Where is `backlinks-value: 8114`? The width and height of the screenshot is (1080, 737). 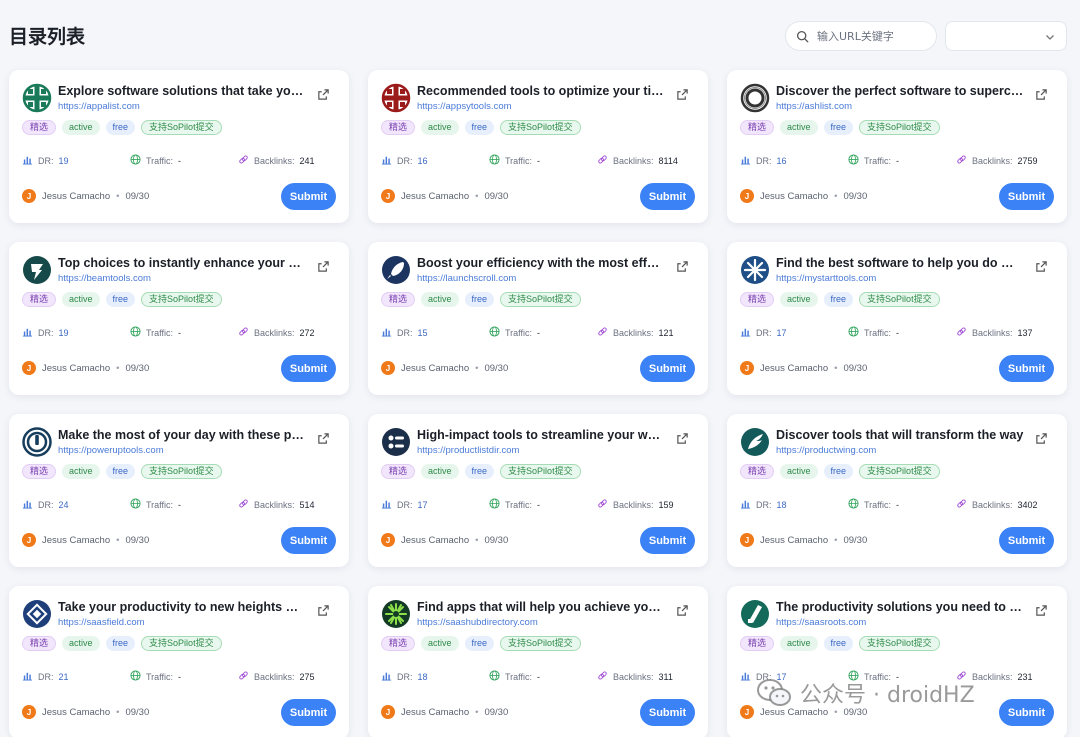
backlinks-value: 8114 is located at coordinates (668, 160).